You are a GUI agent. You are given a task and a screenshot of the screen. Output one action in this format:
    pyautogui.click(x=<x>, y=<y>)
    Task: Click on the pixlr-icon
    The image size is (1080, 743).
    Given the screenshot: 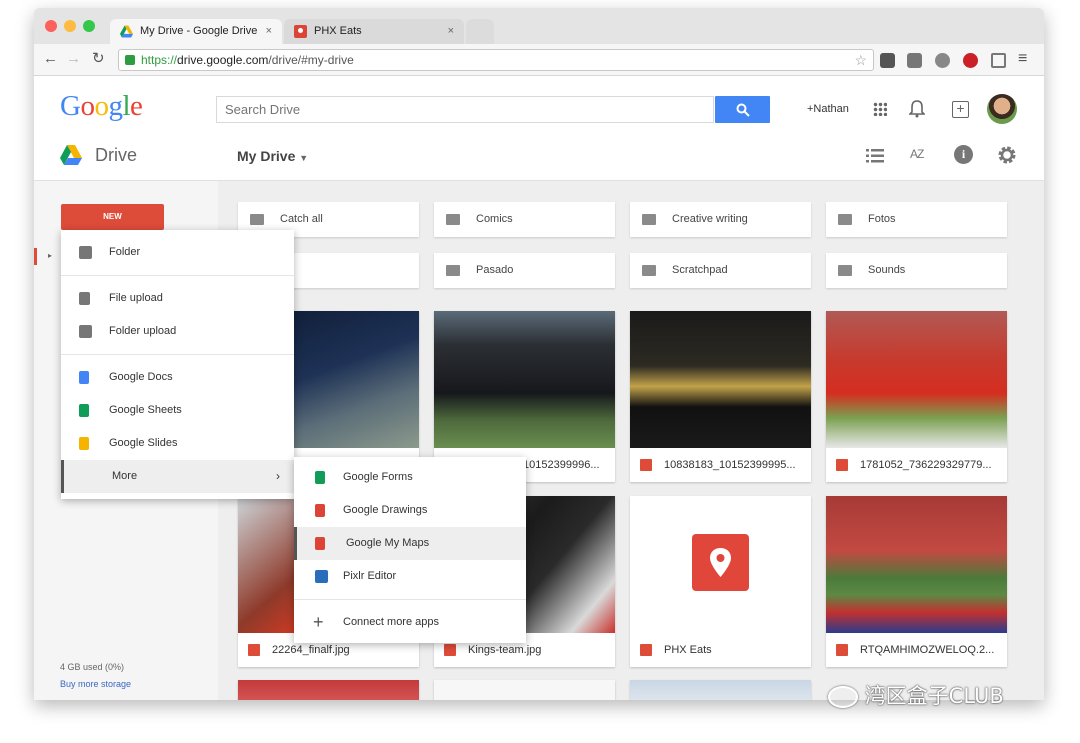 What is the action you would take?
    pyautogui.click(x=321, y=576)
    